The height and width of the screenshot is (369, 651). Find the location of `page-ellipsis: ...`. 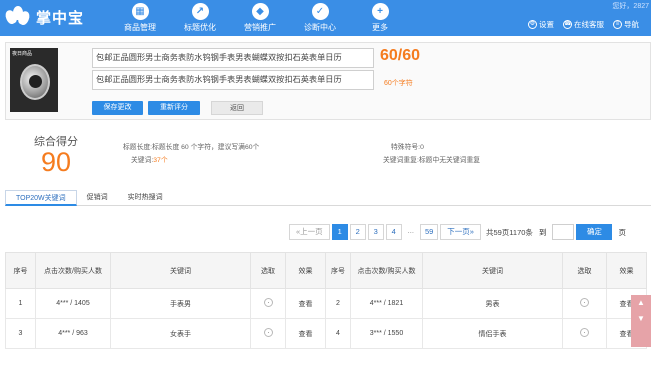

page-ellipsis: ... is located at coordinates (410, 232).